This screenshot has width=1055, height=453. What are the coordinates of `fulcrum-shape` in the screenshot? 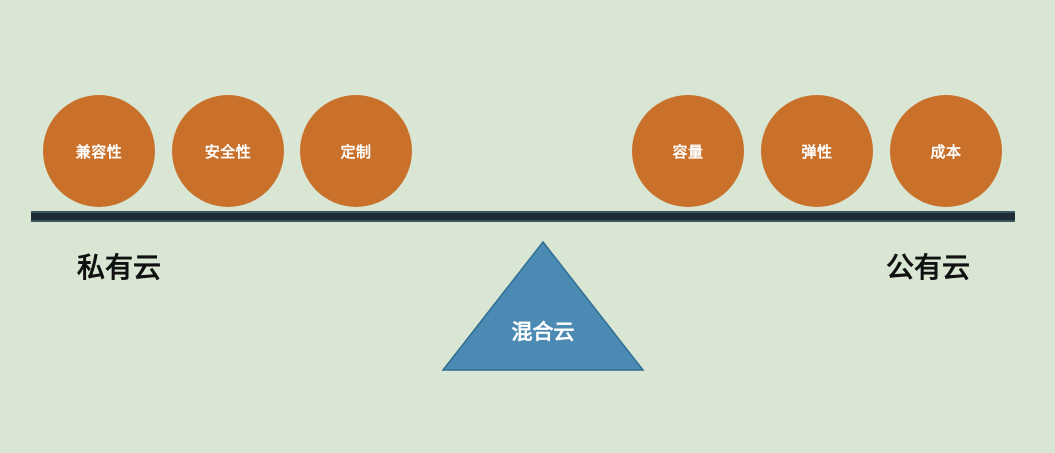 It's located at (543, 305).